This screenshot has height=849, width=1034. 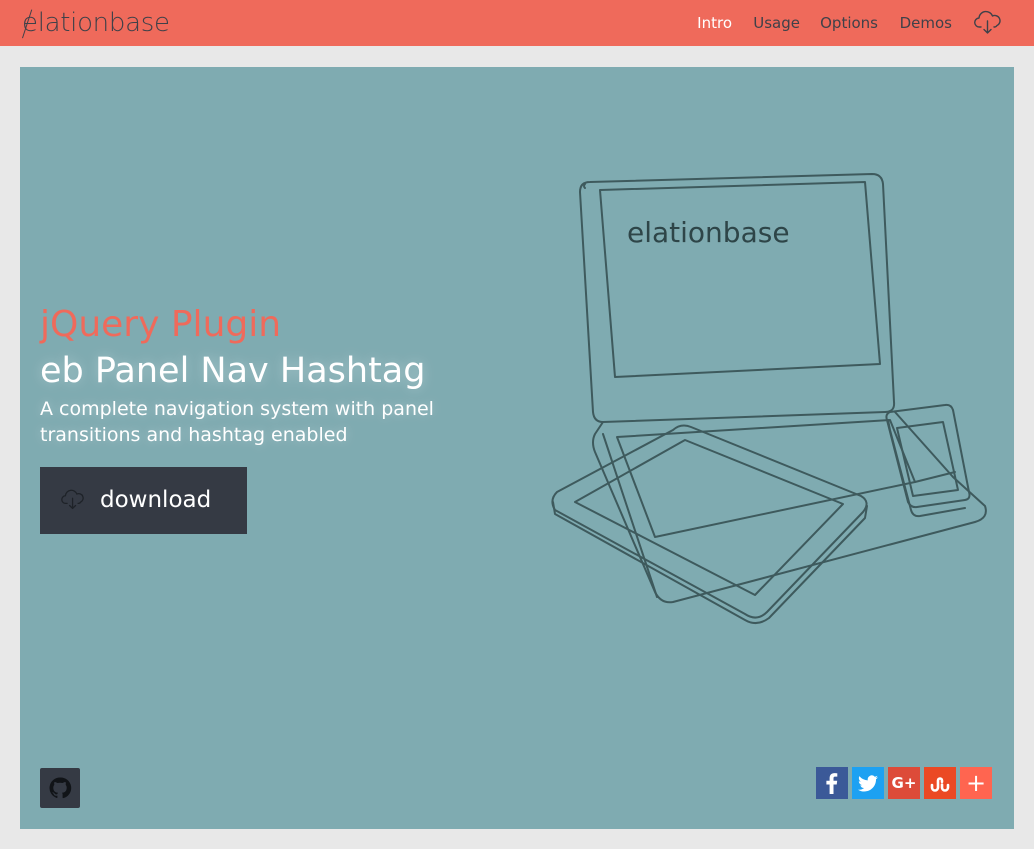 I want to click on nav-usage: Usage, so click(x=776, y=23).